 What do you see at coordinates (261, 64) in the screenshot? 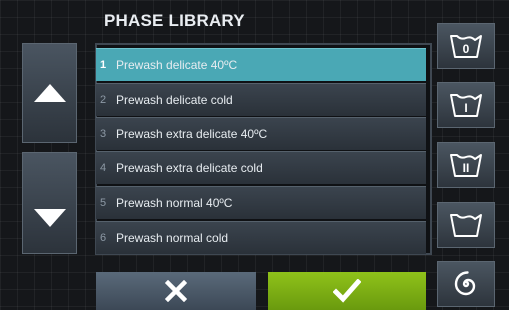
I see `phase-row: 1 Prewash delicate 40ºC` at bounding box center [261, 64].